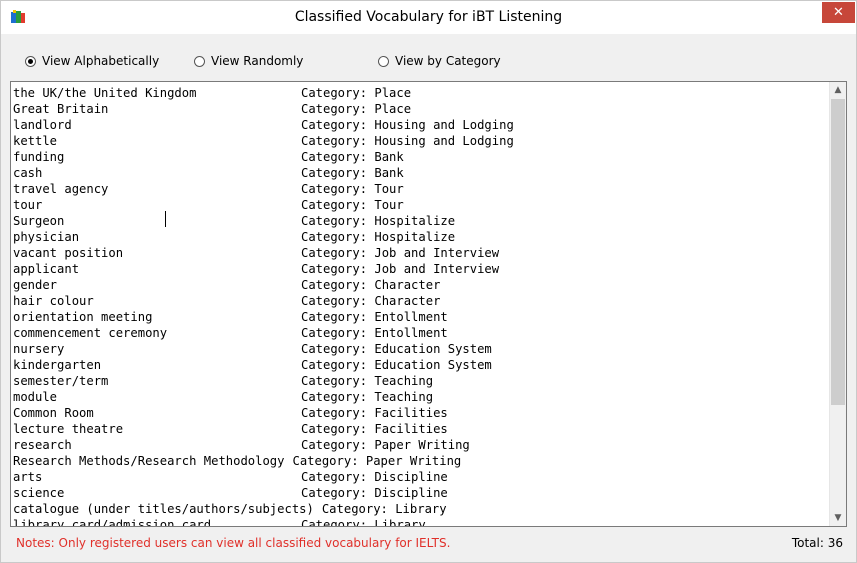 The height and width of the screenshot is (563, 857). What do you see at coordinates (420, 205) in the screenshot?
I see `list-item: tour Category: Tour` at bounding box center [420, 205].